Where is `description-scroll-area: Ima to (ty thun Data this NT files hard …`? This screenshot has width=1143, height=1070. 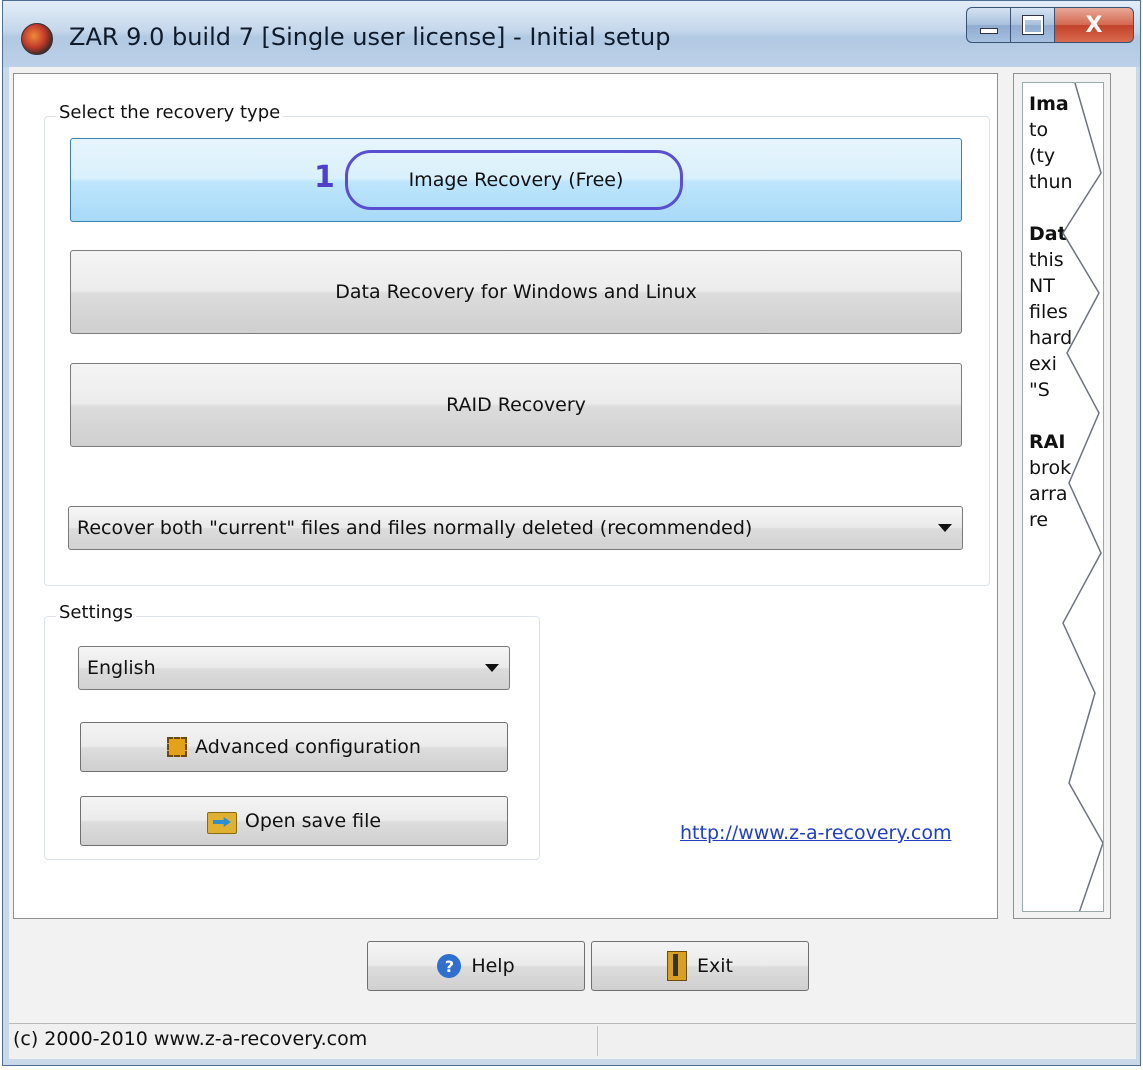
description-scroll-area: Ima to (ty thun Data this NT files hard … is located at coordinates (1063, 497).